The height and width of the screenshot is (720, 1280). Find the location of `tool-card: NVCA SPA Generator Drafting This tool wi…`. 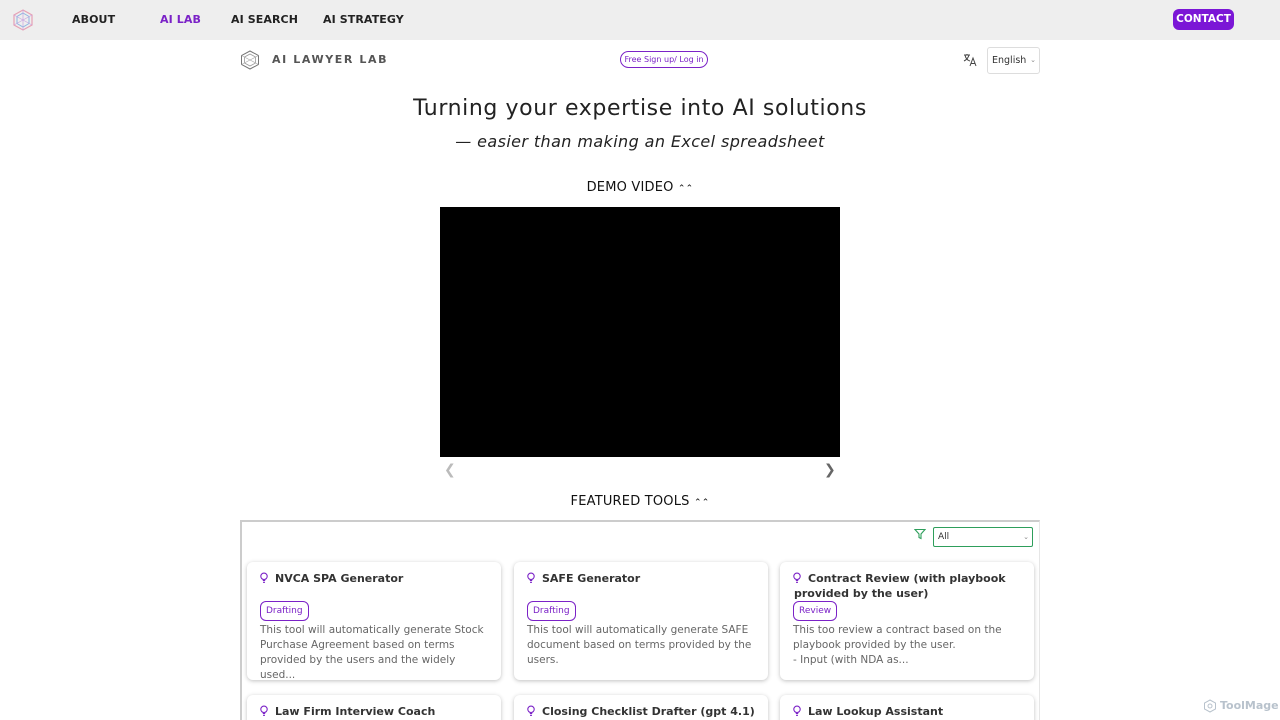

tool-card: NVCA SPA Generator Drafting This tool wi… is located at coordinates (374, 621).